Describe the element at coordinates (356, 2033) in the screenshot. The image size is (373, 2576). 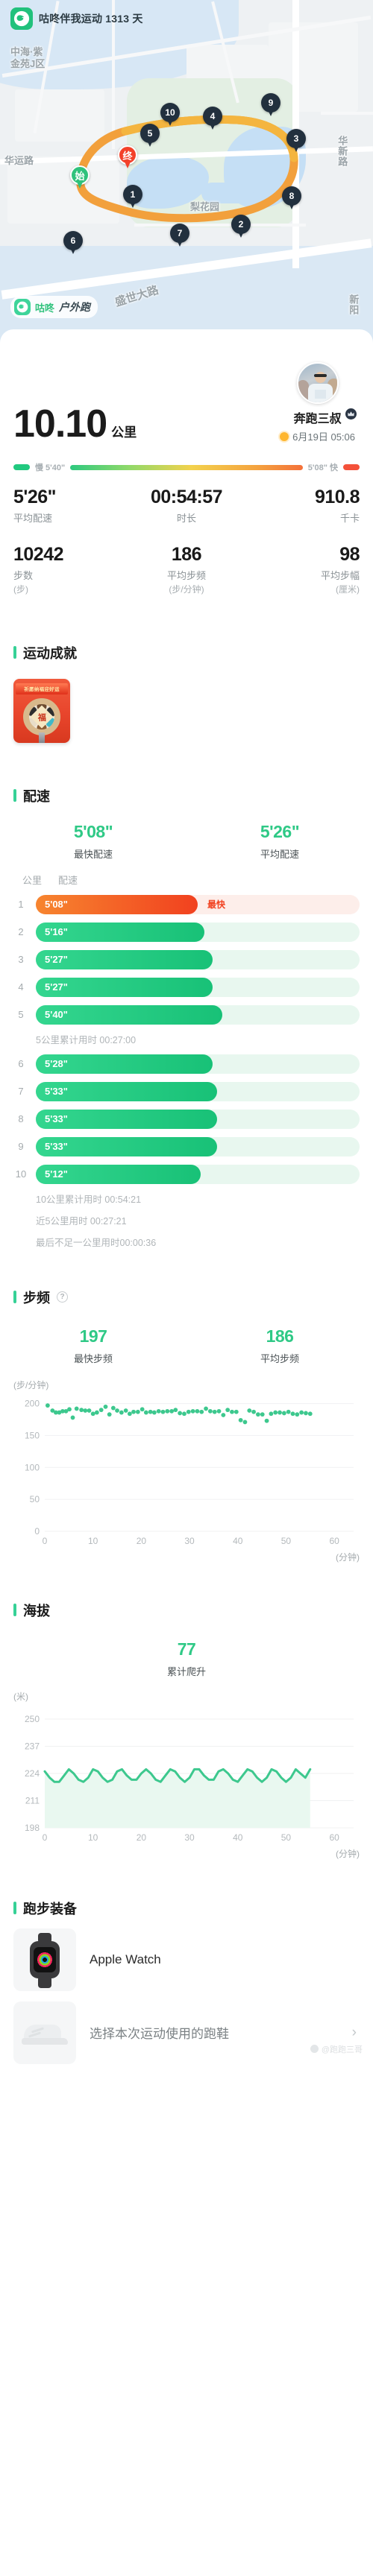
I see `chevron-right-icon: ›` at that location.